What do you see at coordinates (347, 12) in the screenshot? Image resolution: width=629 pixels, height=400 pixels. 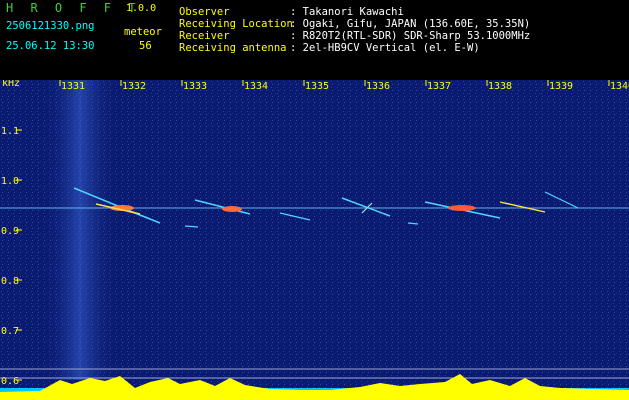 I see `observer-value: : Takanori Kawachi` at bounding box center [347, 12].